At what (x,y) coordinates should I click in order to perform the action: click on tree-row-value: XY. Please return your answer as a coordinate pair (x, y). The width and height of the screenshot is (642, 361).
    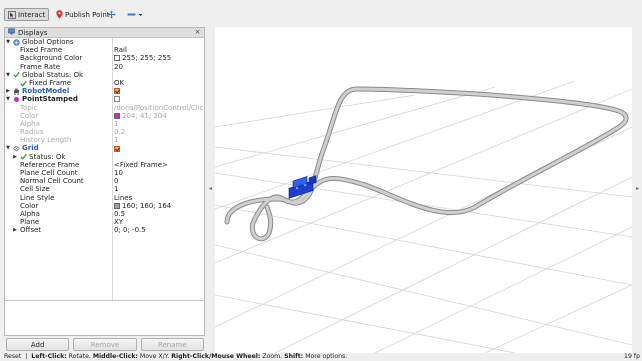
    Looking at the image, I should click on (160, 222).